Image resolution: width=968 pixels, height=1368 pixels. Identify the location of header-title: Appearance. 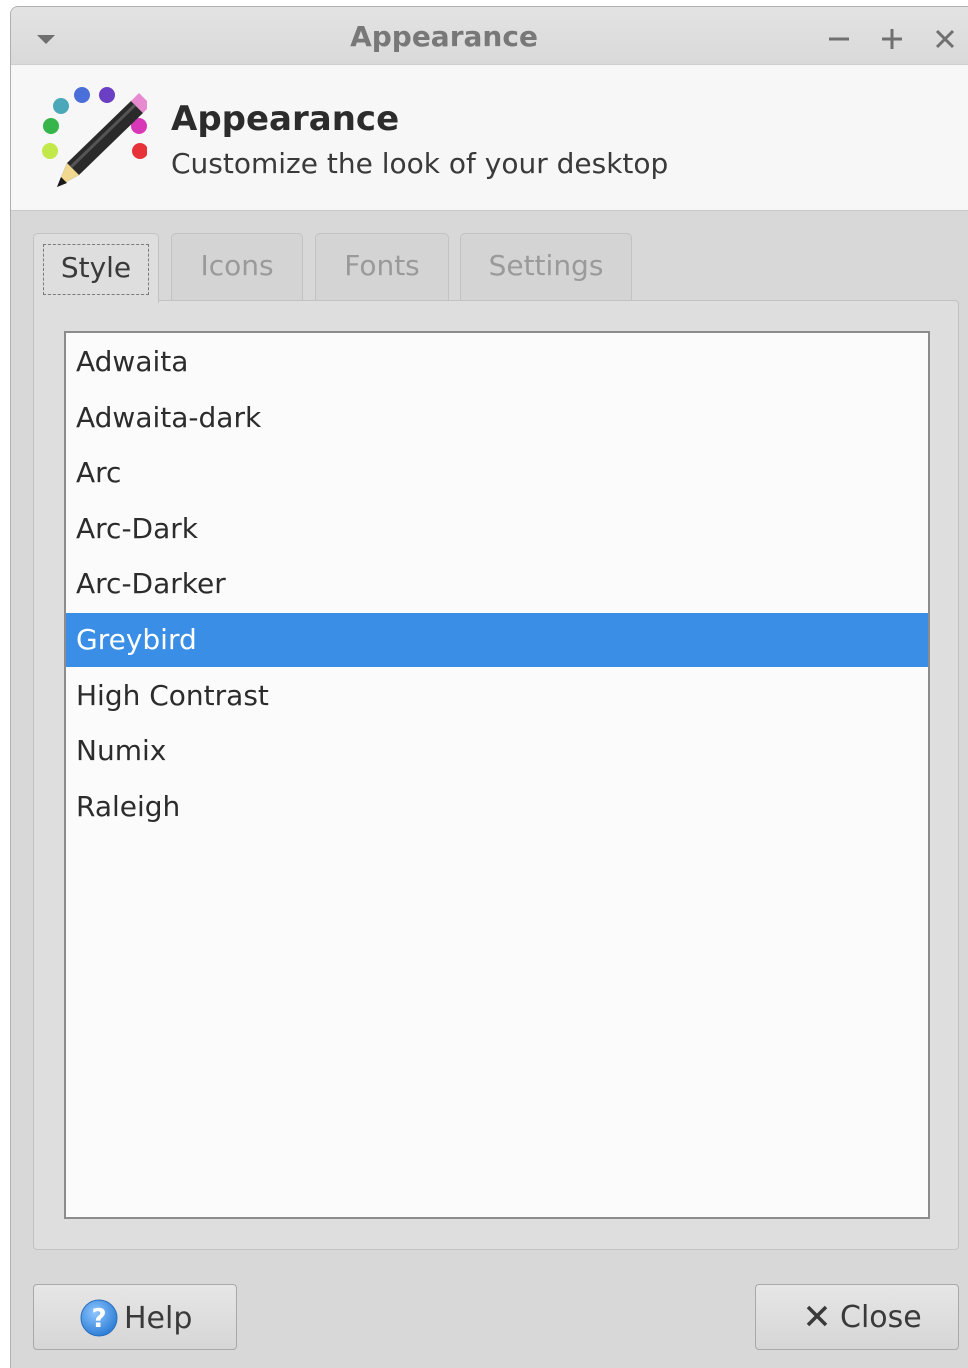
(285, 119).